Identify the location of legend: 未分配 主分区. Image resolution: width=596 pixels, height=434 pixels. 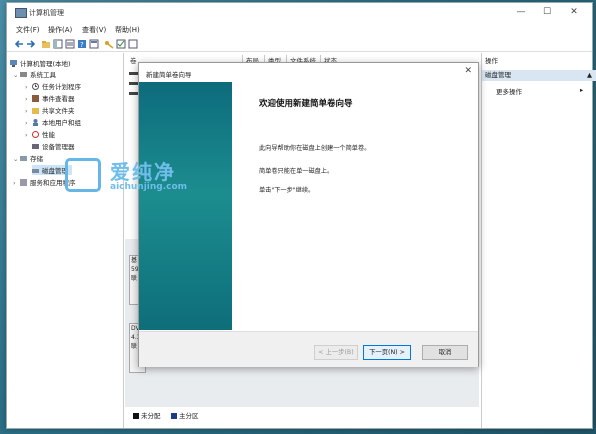
(302, 414).